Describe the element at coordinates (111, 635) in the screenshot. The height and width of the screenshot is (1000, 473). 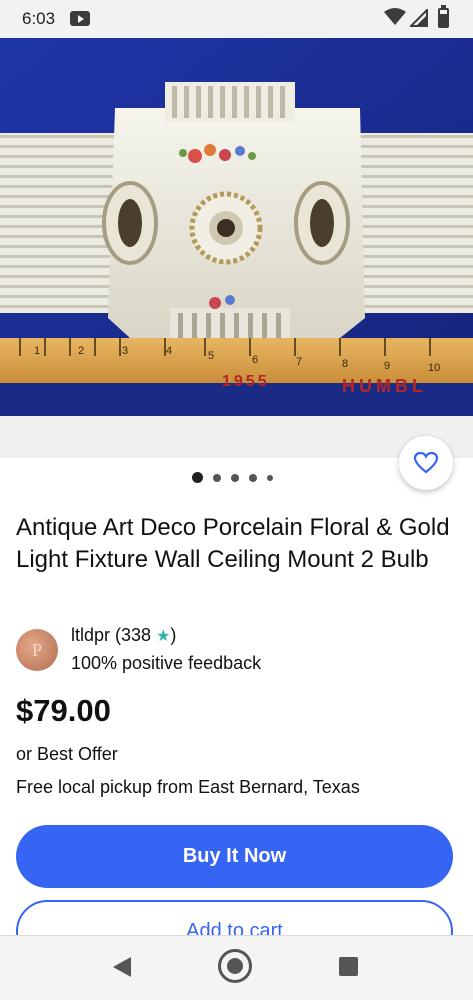
I see `seller-name-text: ltldpr (338` at that location.